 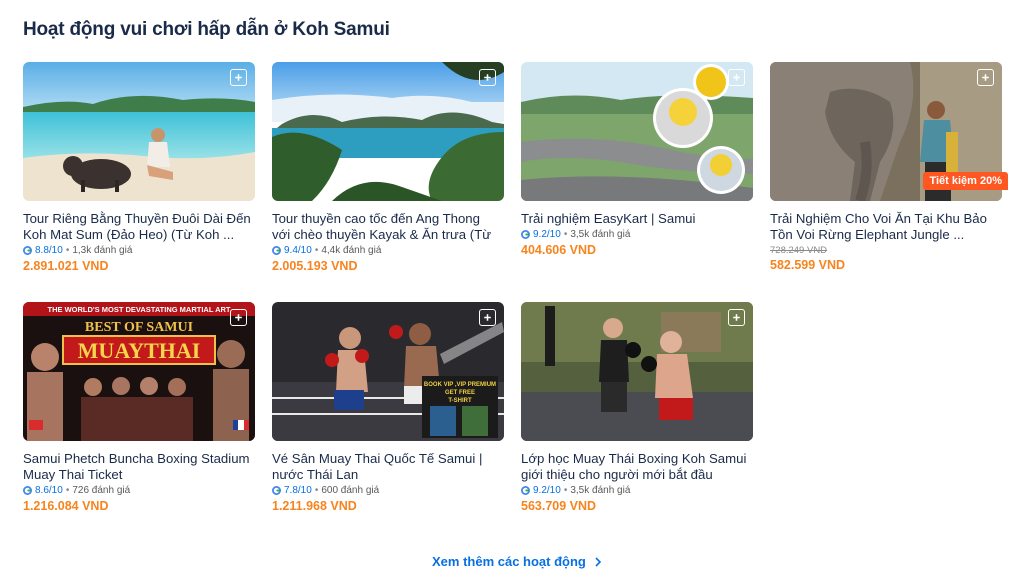 I want to click on muay-thai-class-image, so click(x=637, y=371).